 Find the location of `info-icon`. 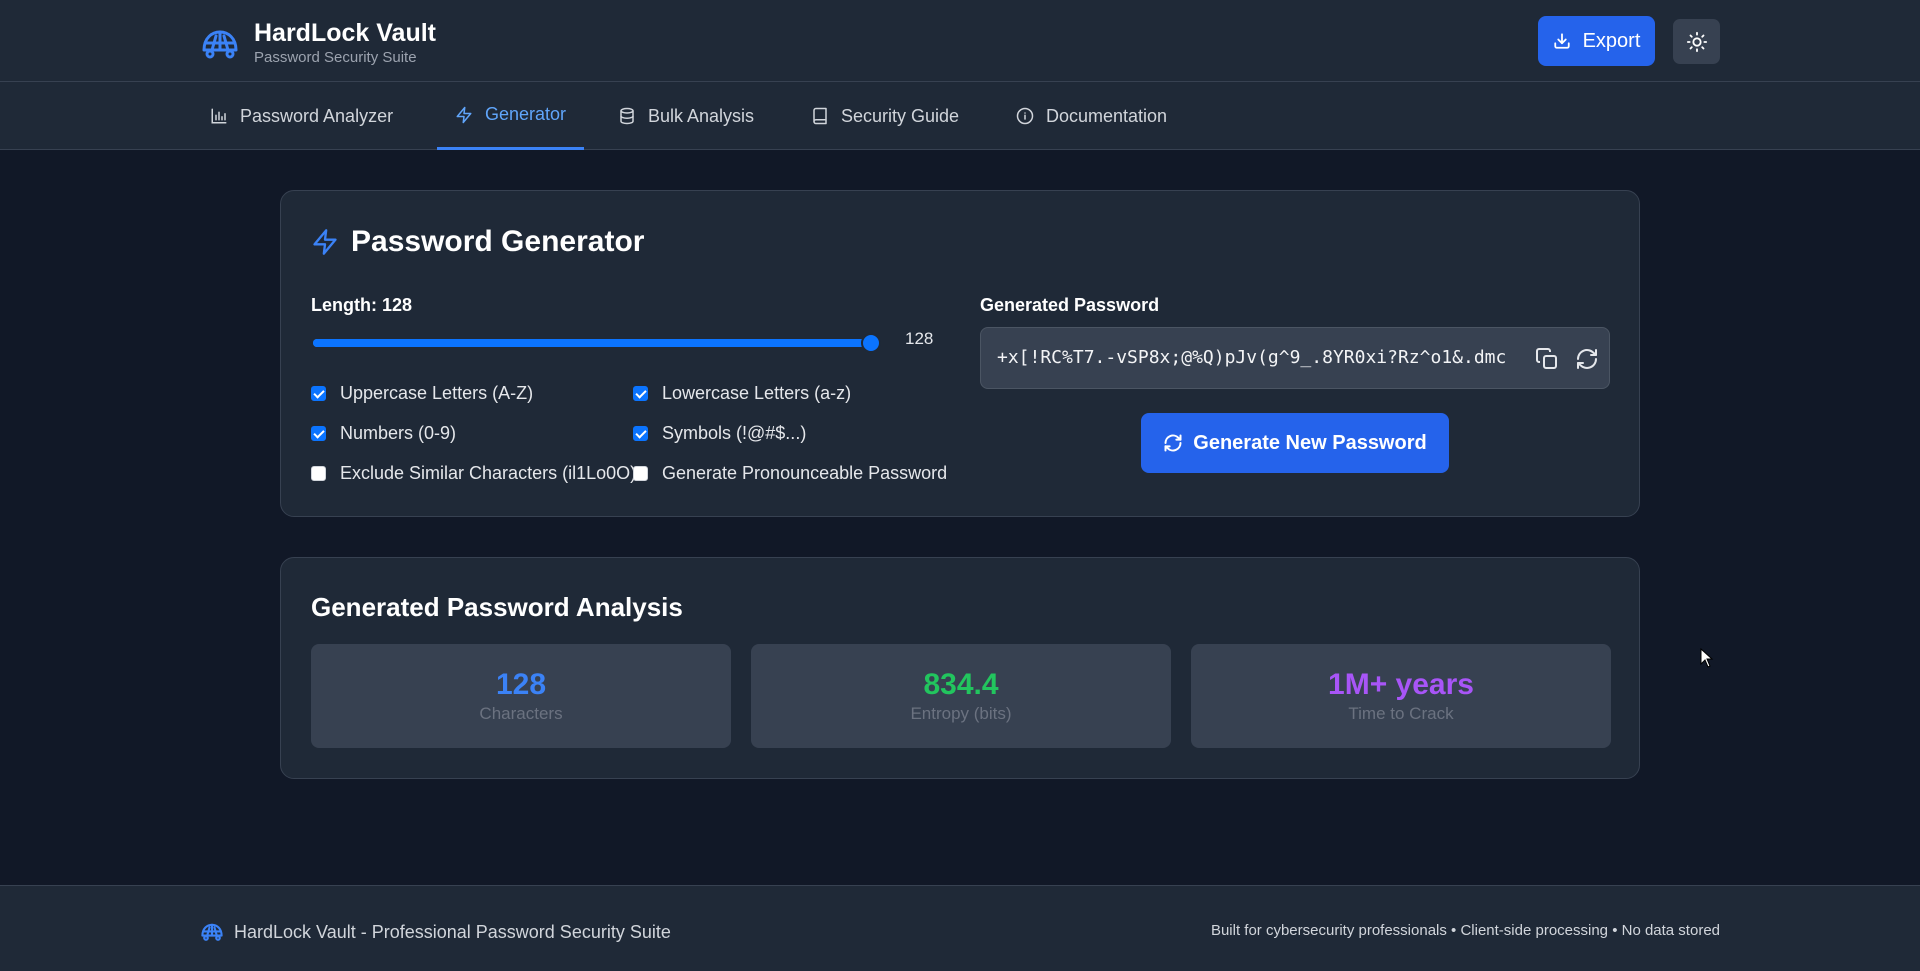

info-icon is located at coordinates (1025, 116).